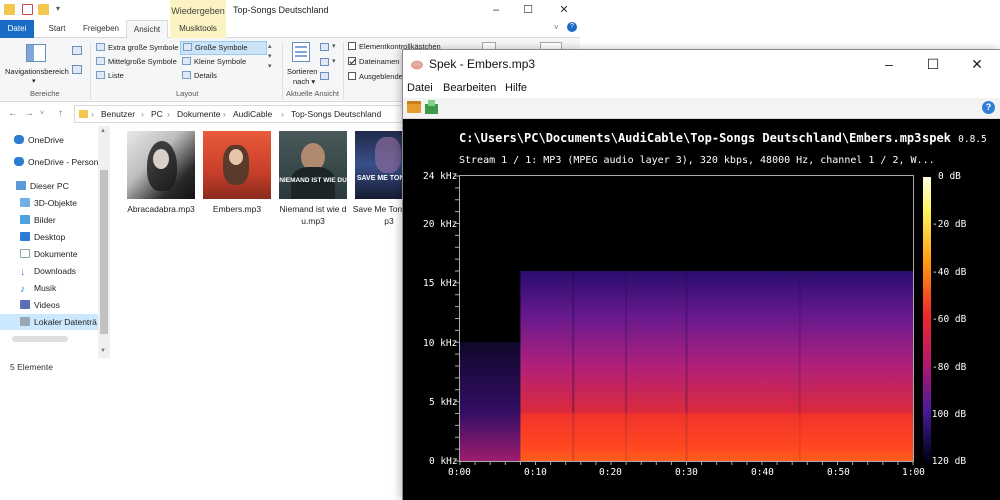 This screenshot has height=500, width=1000. Describe the element at coordinates (270, 57) in the screenshot. I see `layout-scroll-icon: ▴ ▾ ▾` at that location.